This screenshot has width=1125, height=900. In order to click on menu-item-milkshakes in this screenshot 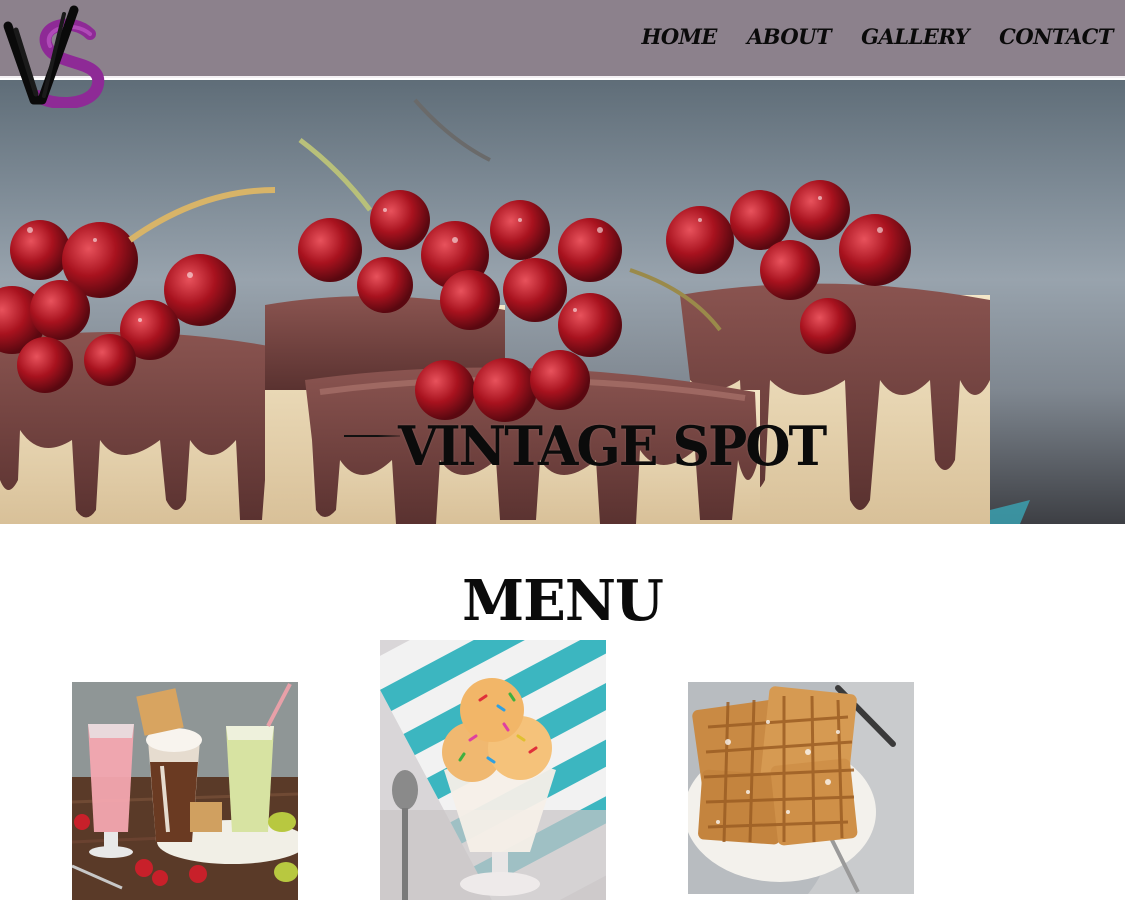, I will do `click(185, 791)`.